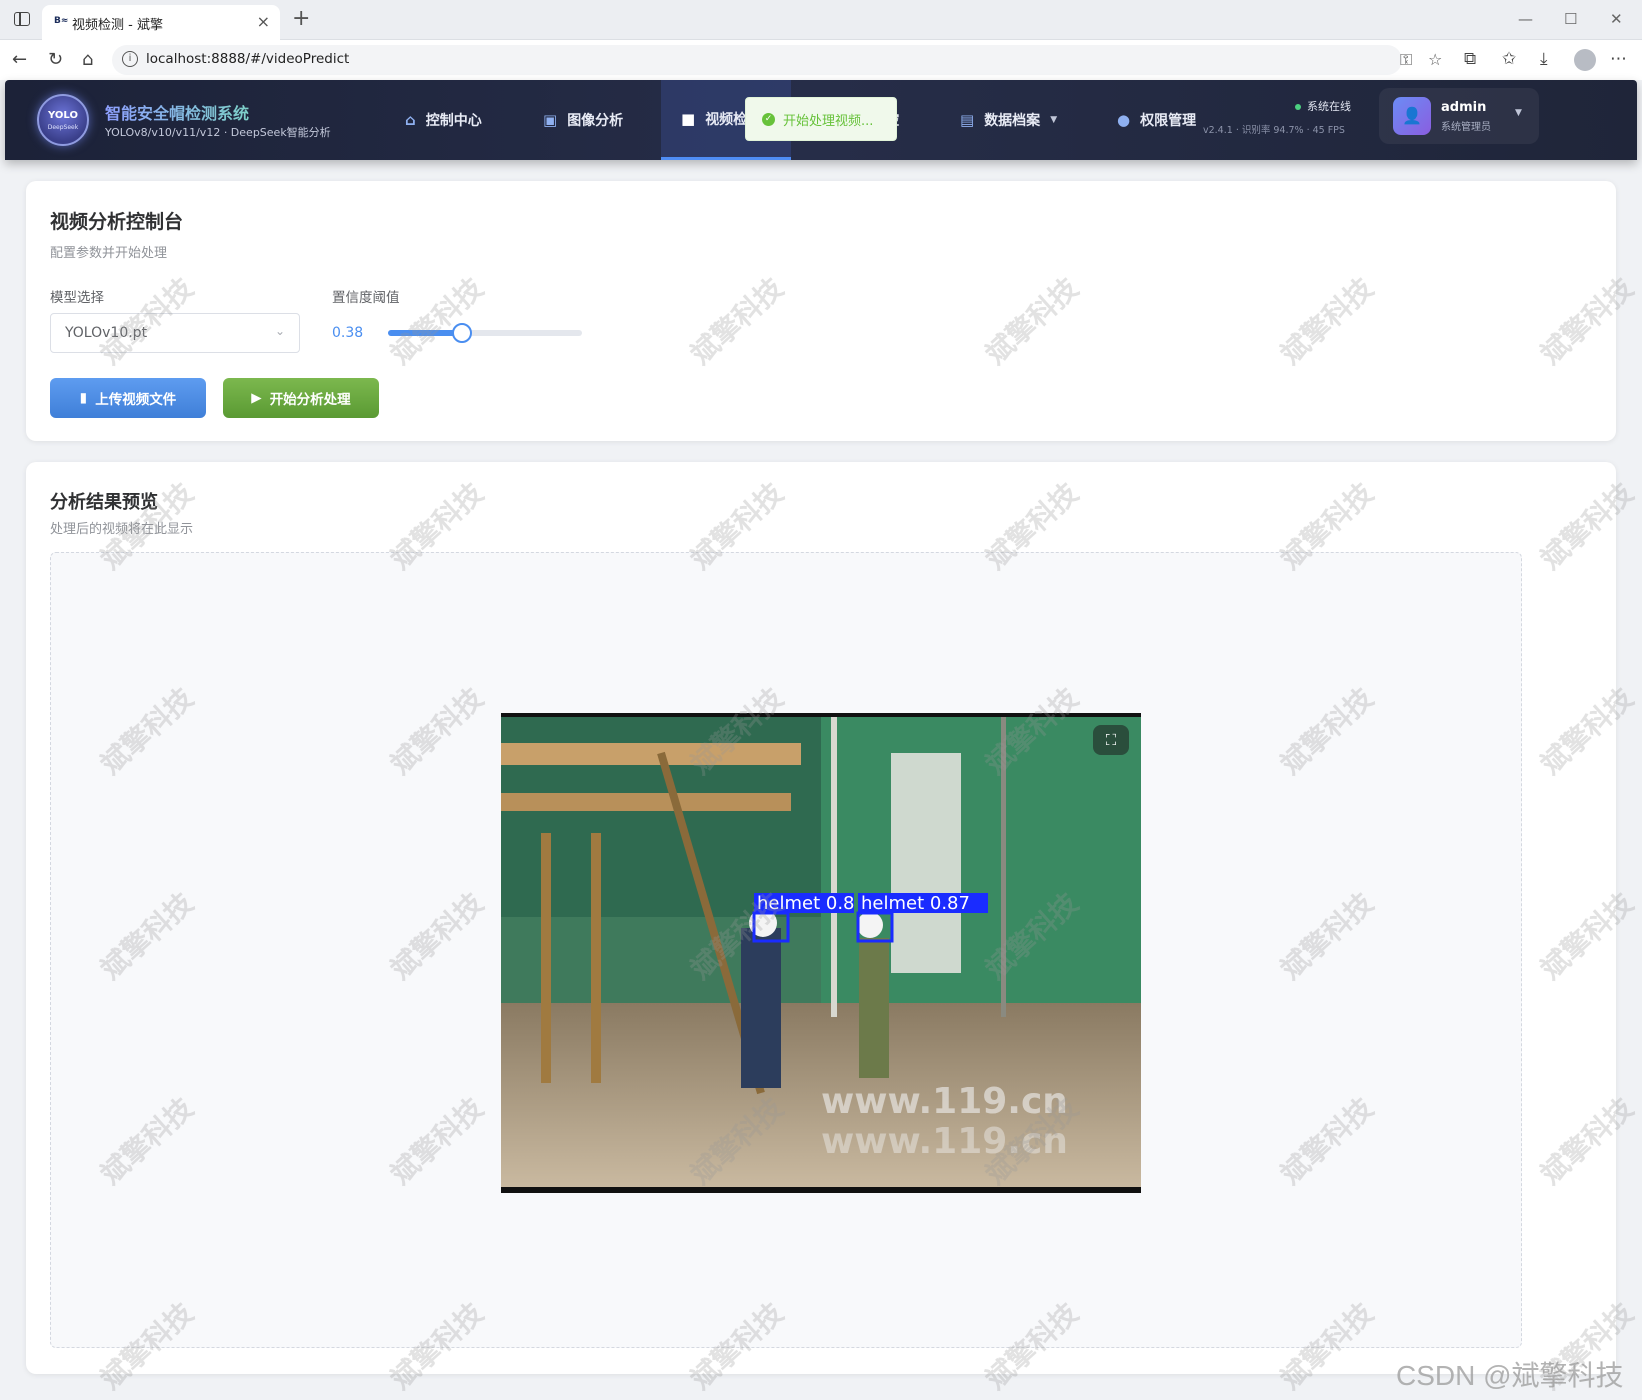 The image size is (1642, 1400). What do you see at coordinates (136, 400) in the screenshot?
I see `upload-label: 上传视频文件` at bounding box center [136, 400].